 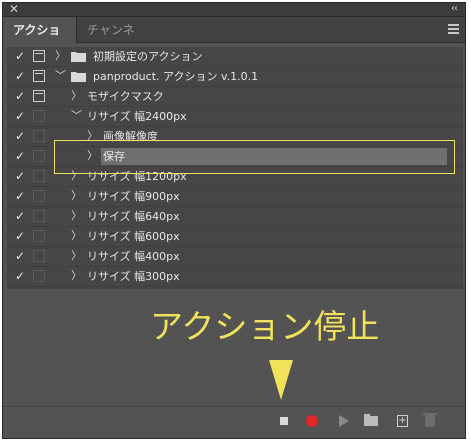 What do you see at coordinates (235, 237) in the screenshot?
I see `action-row: ✓ 〉リサイズ 幅600px` at bounding box center [235, 237].